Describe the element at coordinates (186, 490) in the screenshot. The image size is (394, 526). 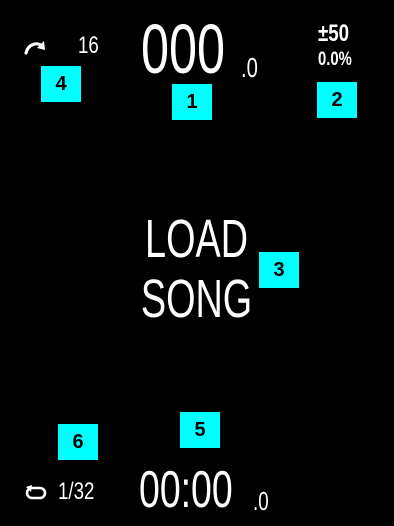
I see `time-value: 00:00` at that location.